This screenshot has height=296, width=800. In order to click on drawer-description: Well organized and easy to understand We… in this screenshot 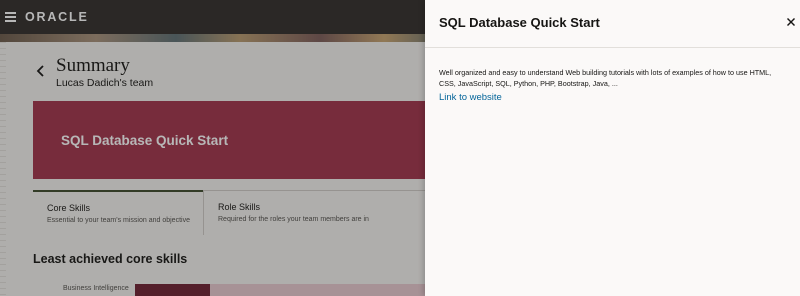, I will do `click(605, 78)`.